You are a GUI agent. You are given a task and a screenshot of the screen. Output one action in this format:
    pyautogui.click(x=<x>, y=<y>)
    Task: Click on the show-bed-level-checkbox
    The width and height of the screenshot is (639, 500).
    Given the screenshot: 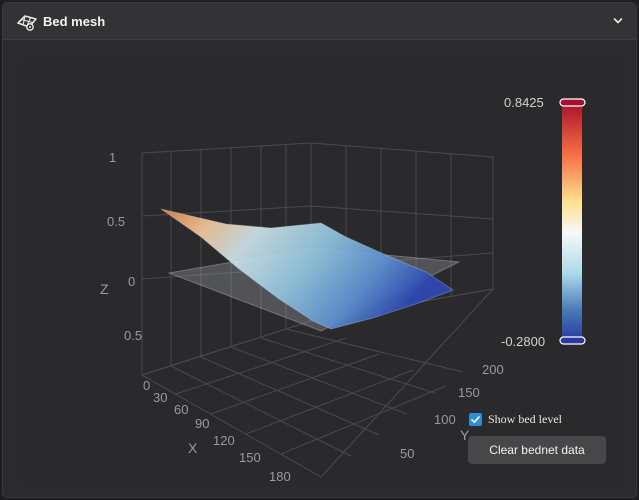 What is the action you would take?
    pyautogui.click(x=475, y=419)
    